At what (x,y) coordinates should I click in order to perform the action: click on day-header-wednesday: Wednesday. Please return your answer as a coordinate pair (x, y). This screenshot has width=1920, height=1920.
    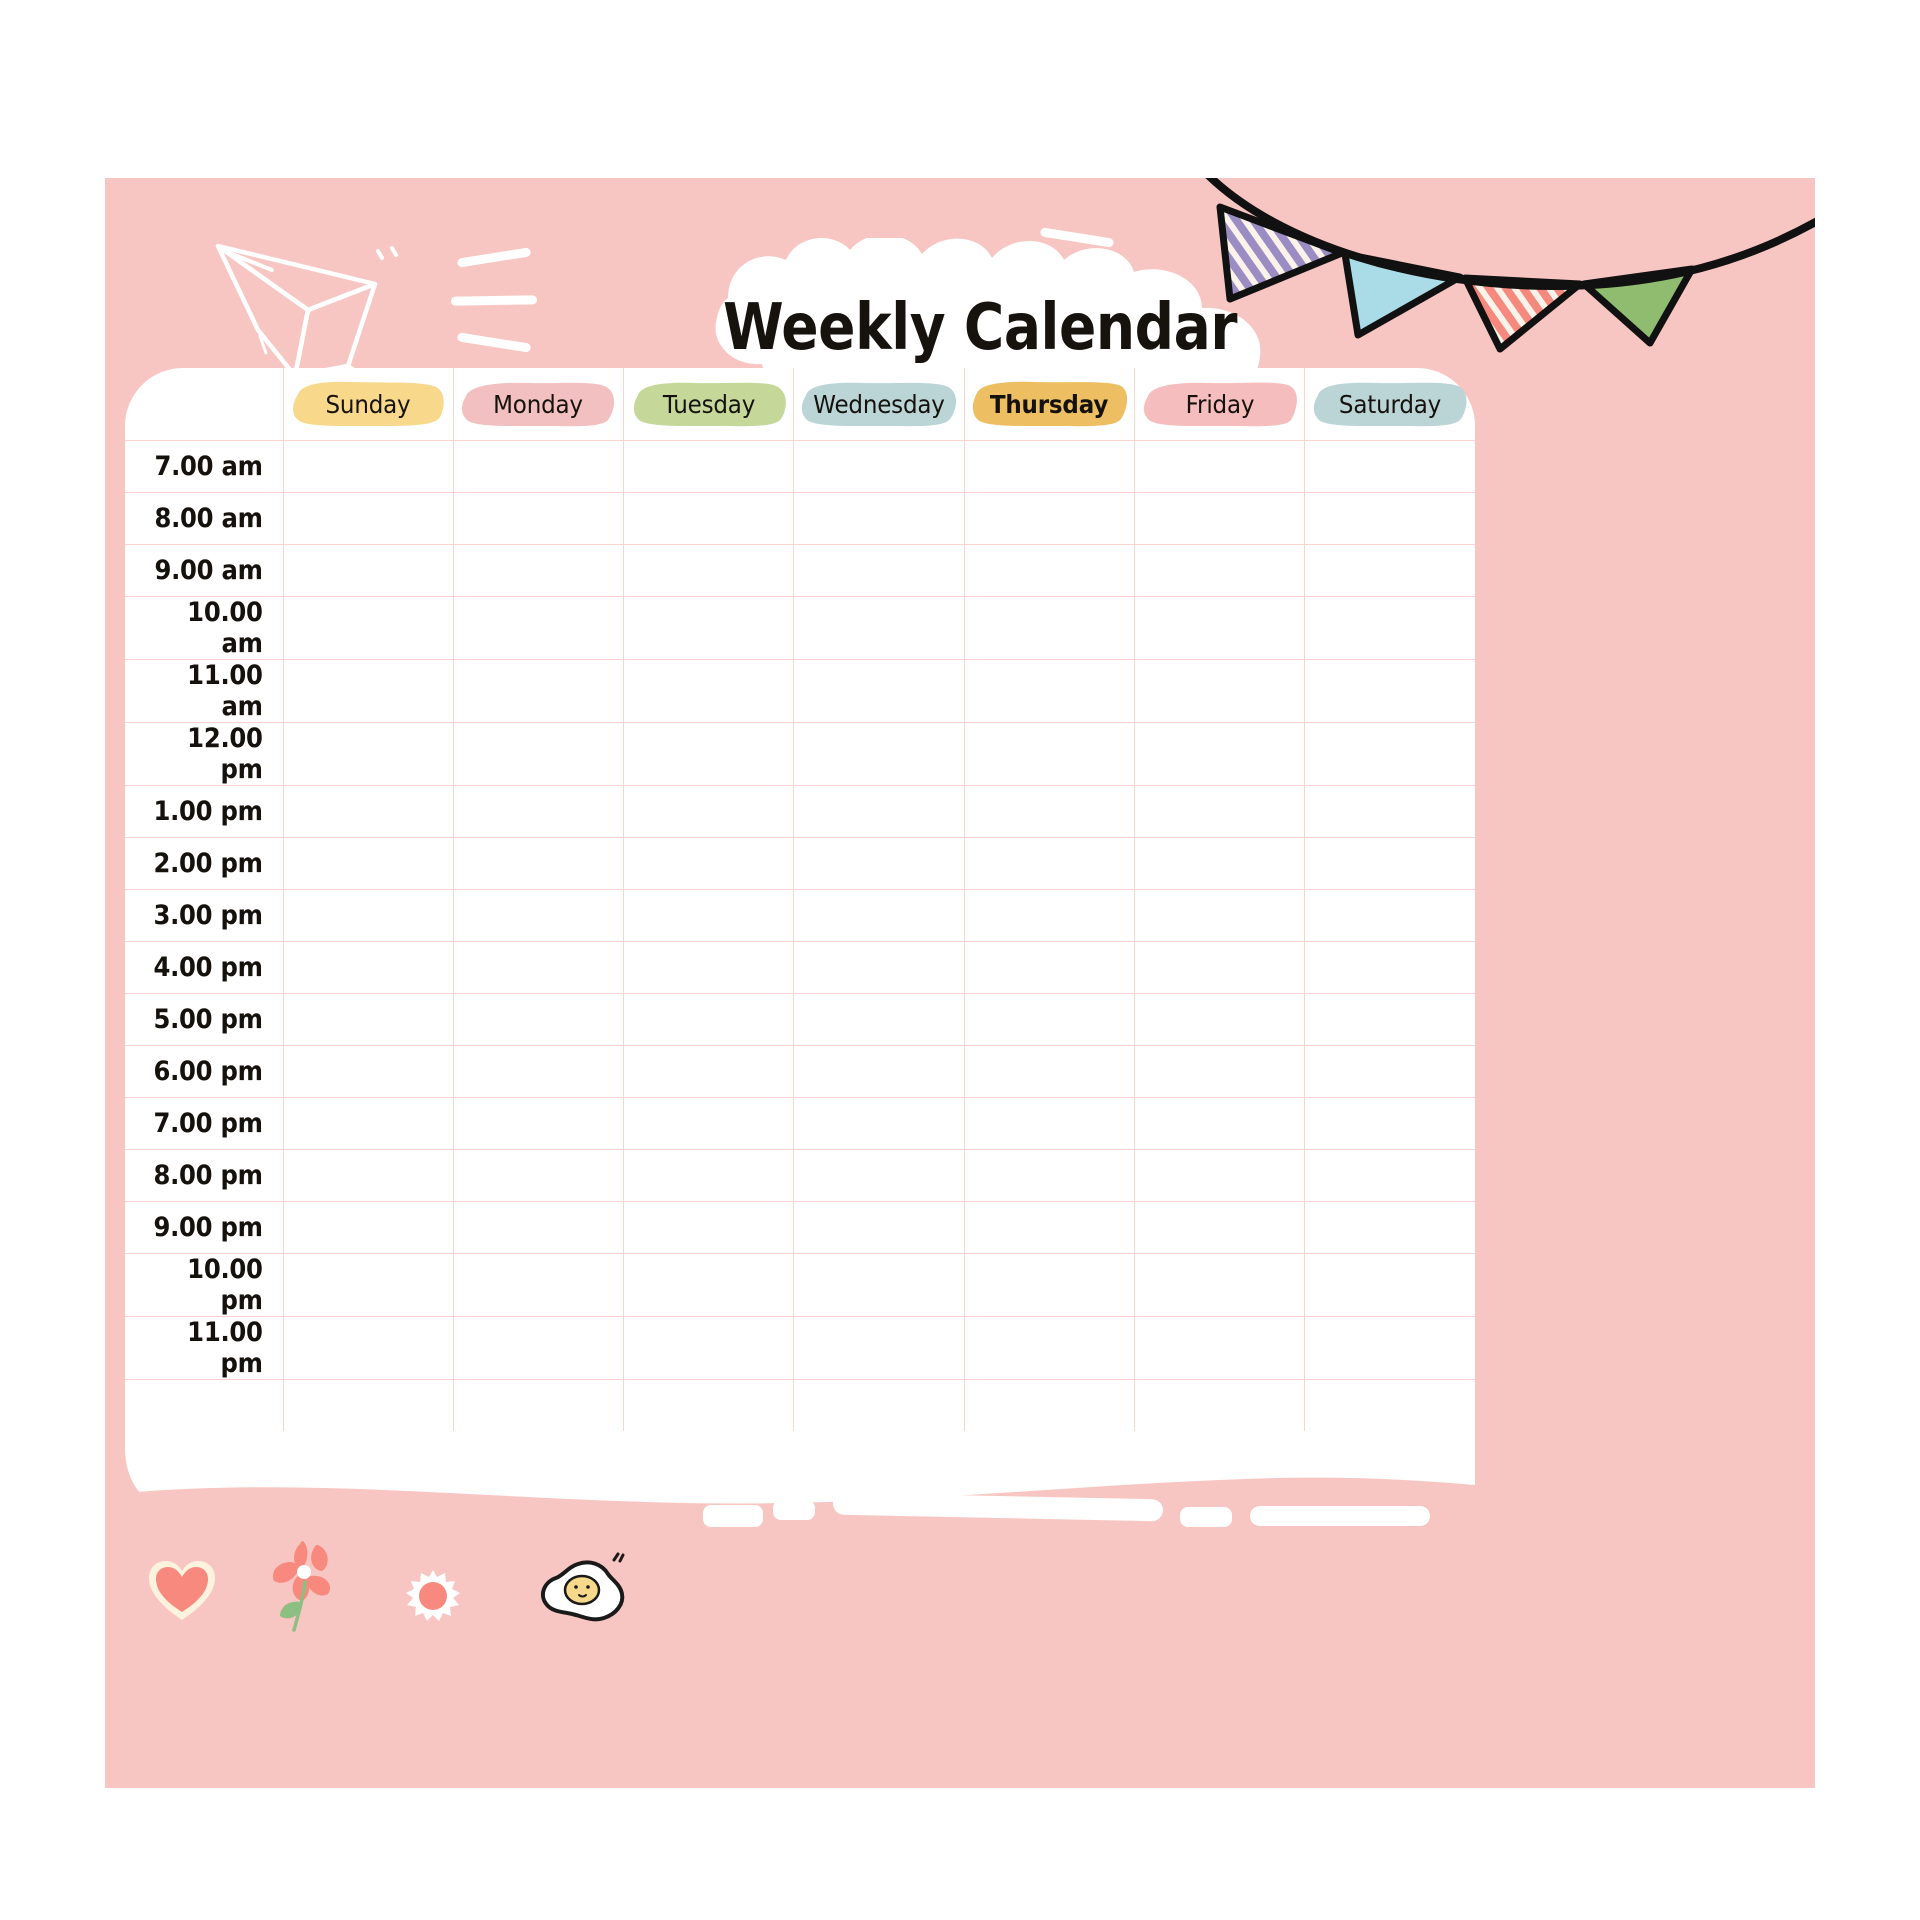
    Looking at the image, I should click on (879, 404).